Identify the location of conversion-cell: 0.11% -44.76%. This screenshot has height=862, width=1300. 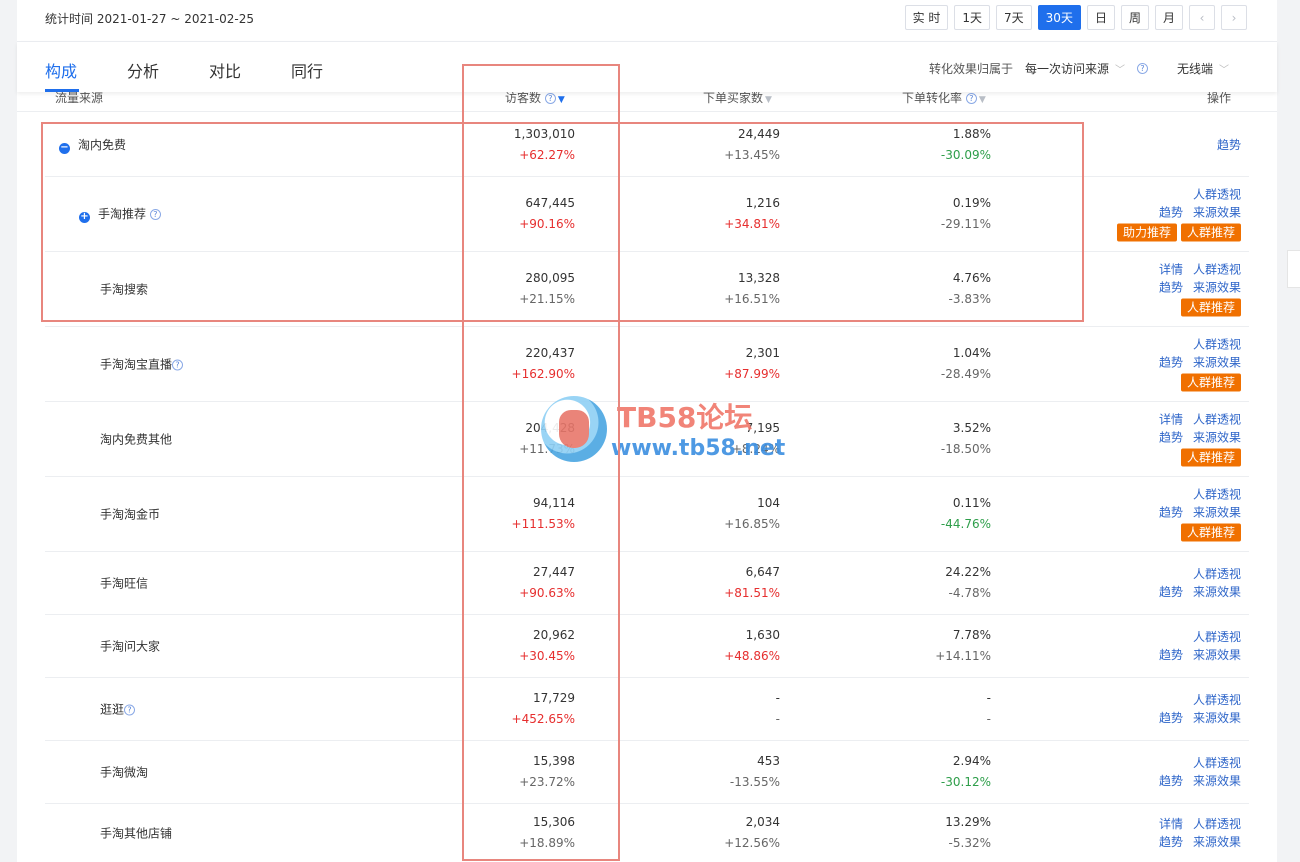
(965, 513).